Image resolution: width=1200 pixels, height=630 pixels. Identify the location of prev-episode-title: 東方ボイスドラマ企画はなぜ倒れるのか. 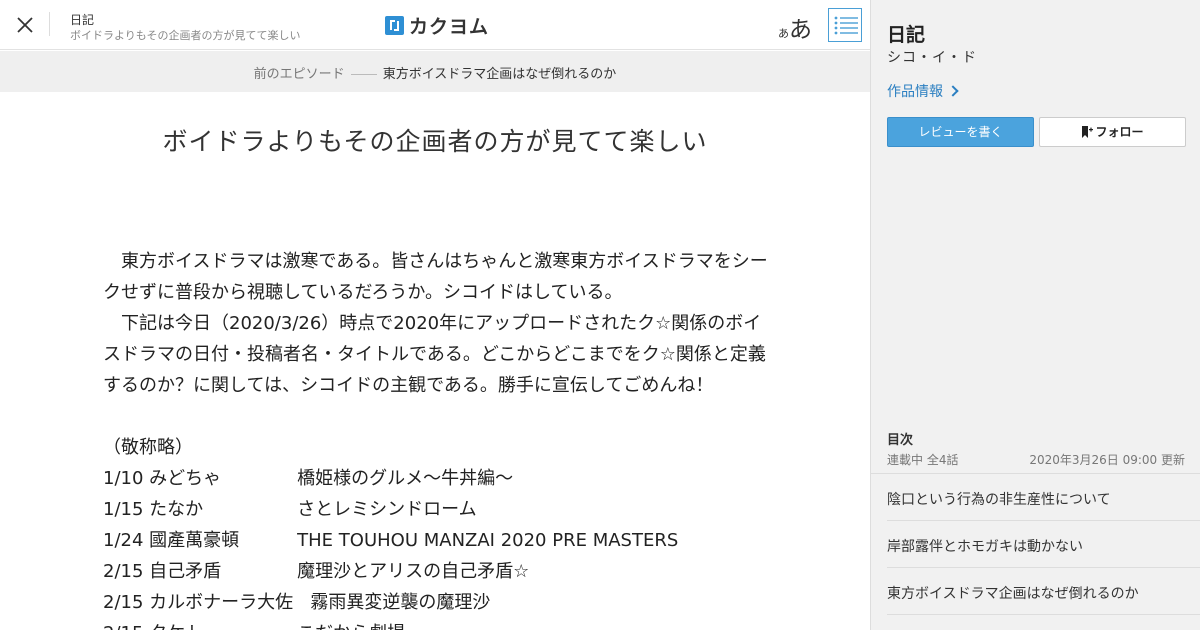
(500, 74).